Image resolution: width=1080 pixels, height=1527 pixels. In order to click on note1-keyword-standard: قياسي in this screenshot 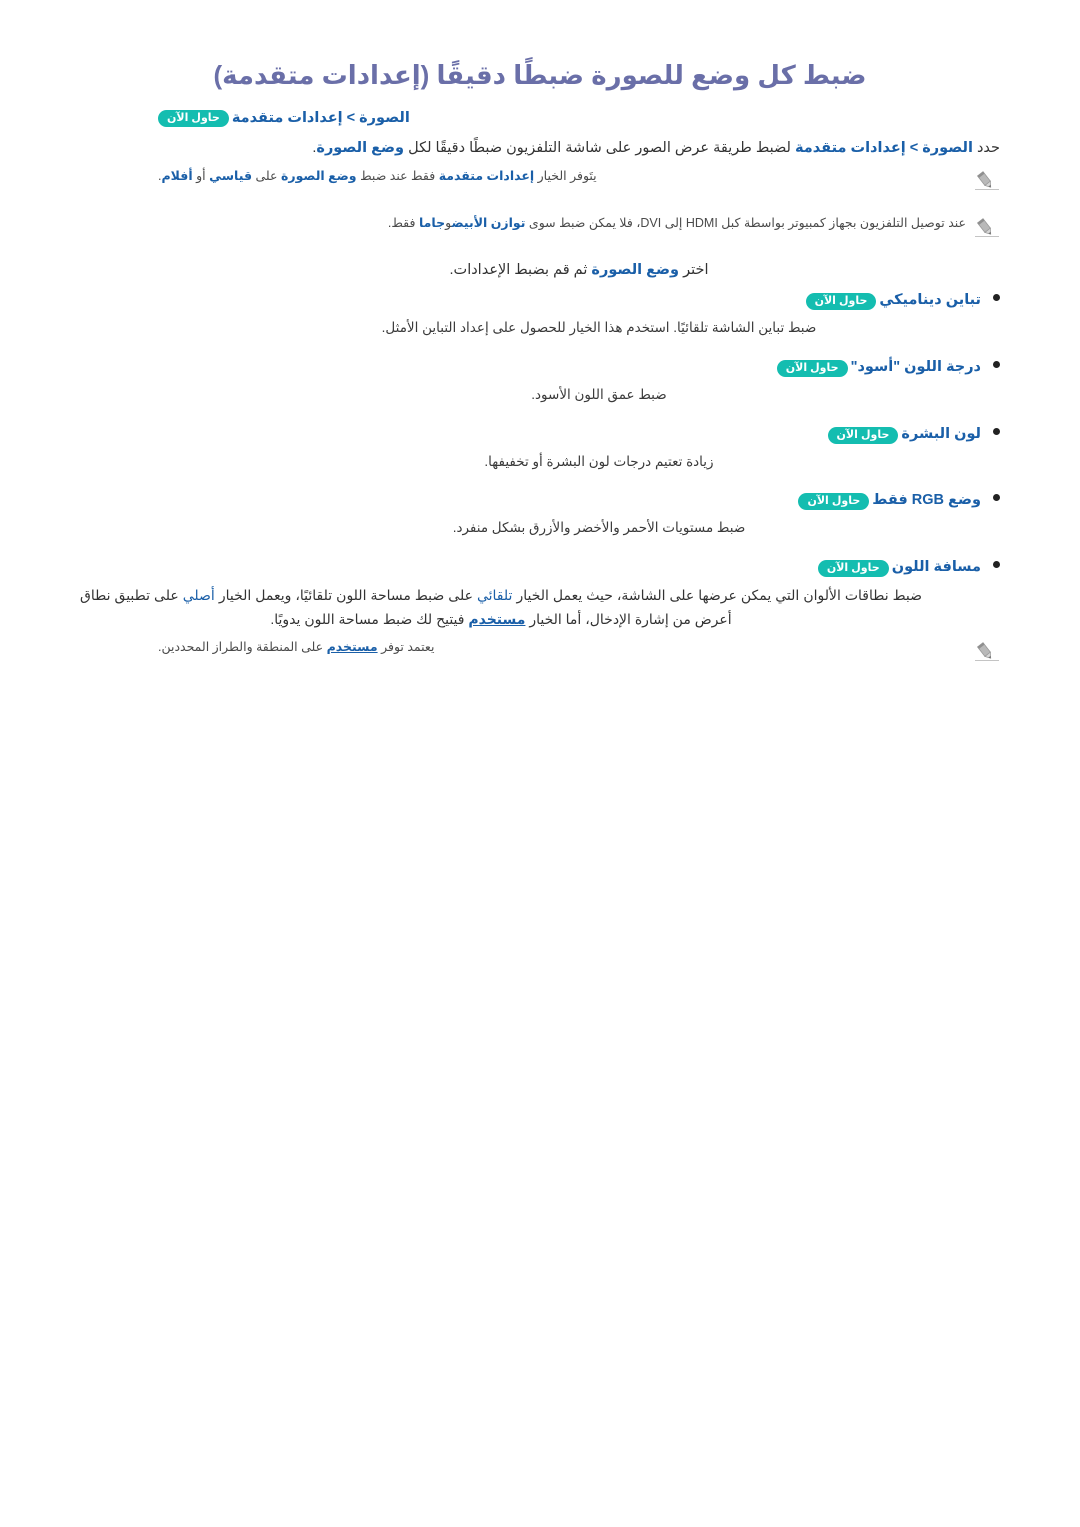, I will do `click(231, 176)`.